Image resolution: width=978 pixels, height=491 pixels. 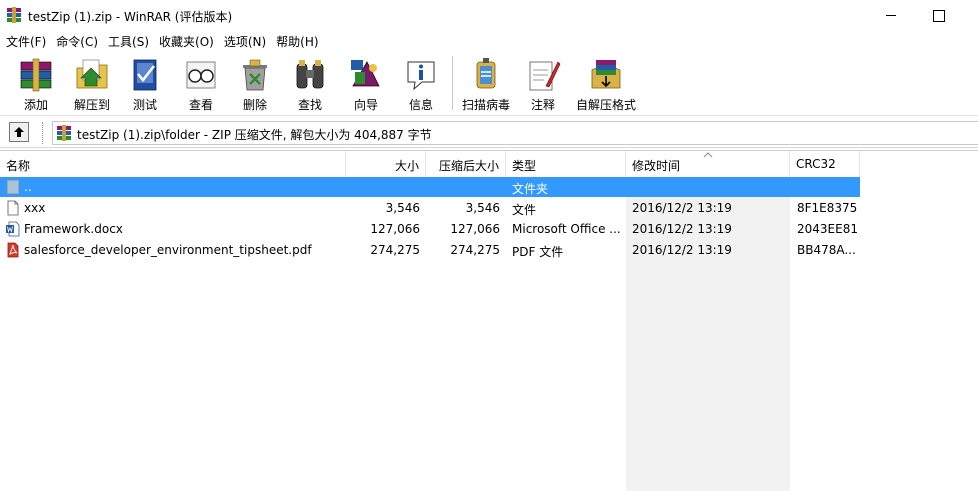 What do you see at coordinates (92, 74) in the screenshot?
I see `extract-folder-icon` at bounding box center [92, 74].